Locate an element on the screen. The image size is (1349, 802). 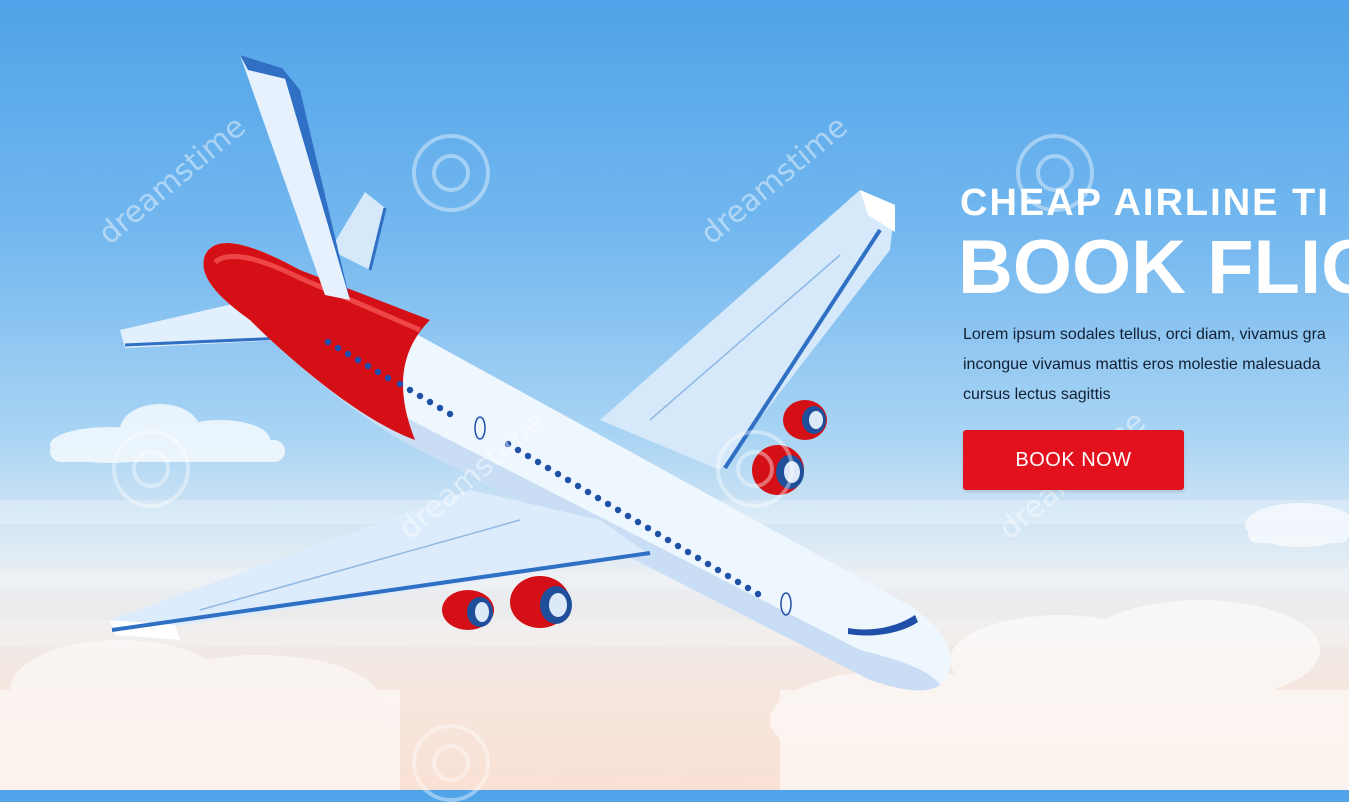
far-wing is located at coordinates (747, 330).